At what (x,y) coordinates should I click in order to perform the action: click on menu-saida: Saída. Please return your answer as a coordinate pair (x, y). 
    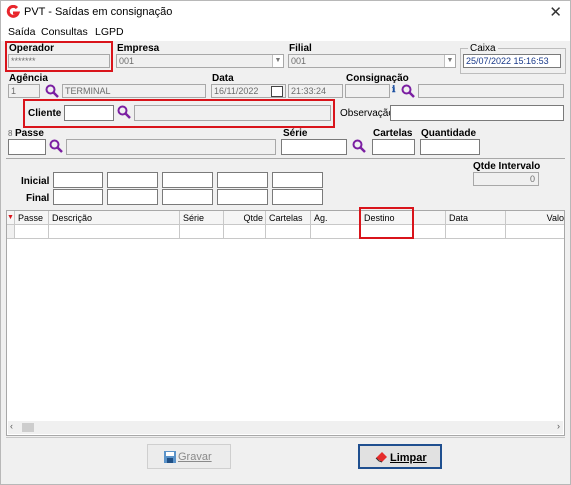
    Looking at the image, I should click on (21, 32).